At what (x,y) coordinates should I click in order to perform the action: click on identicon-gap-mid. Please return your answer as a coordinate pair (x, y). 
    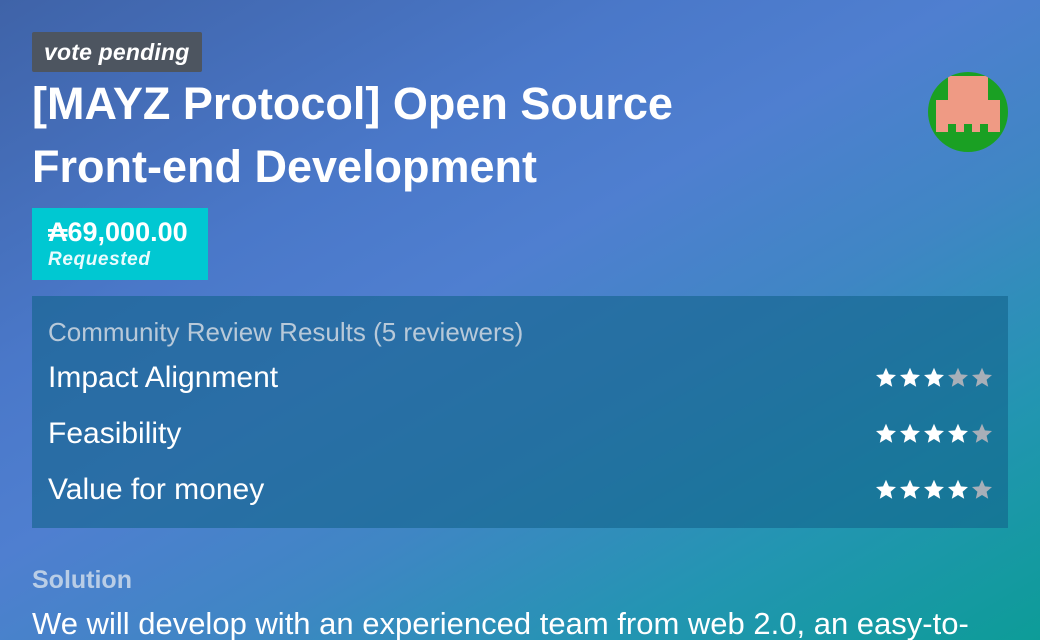
    Looking at the image, I should click on (968, 128).